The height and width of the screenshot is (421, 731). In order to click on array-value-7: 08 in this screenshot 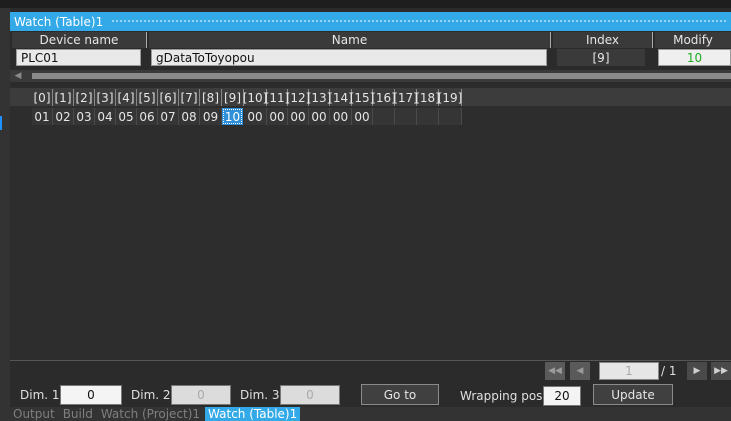, I will do `click(189, 116)`.